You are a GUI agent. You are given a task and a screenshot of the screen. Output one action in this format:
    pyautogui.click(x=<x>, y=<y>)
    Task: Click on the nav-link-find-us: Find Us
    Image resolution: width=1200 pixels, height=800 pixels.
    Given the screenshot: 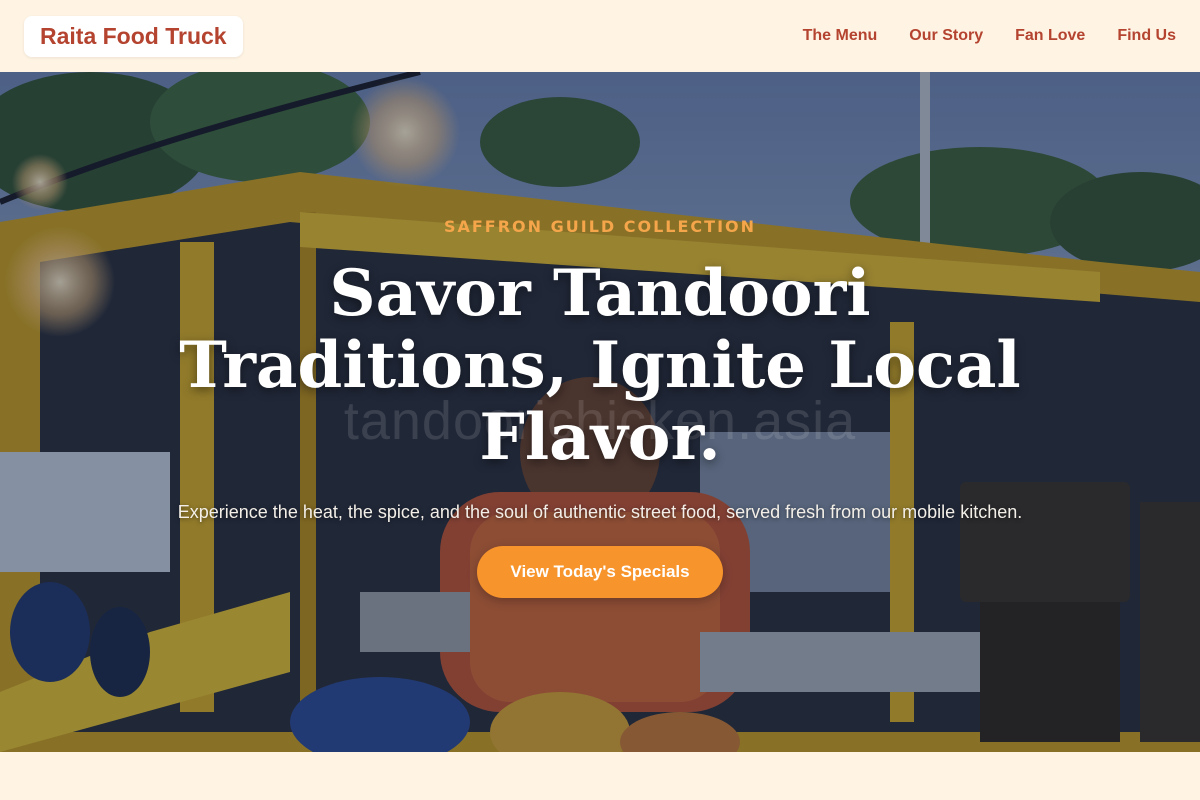 What is the action you would take?
    pyautogui.click(x=1146, y=36)
    